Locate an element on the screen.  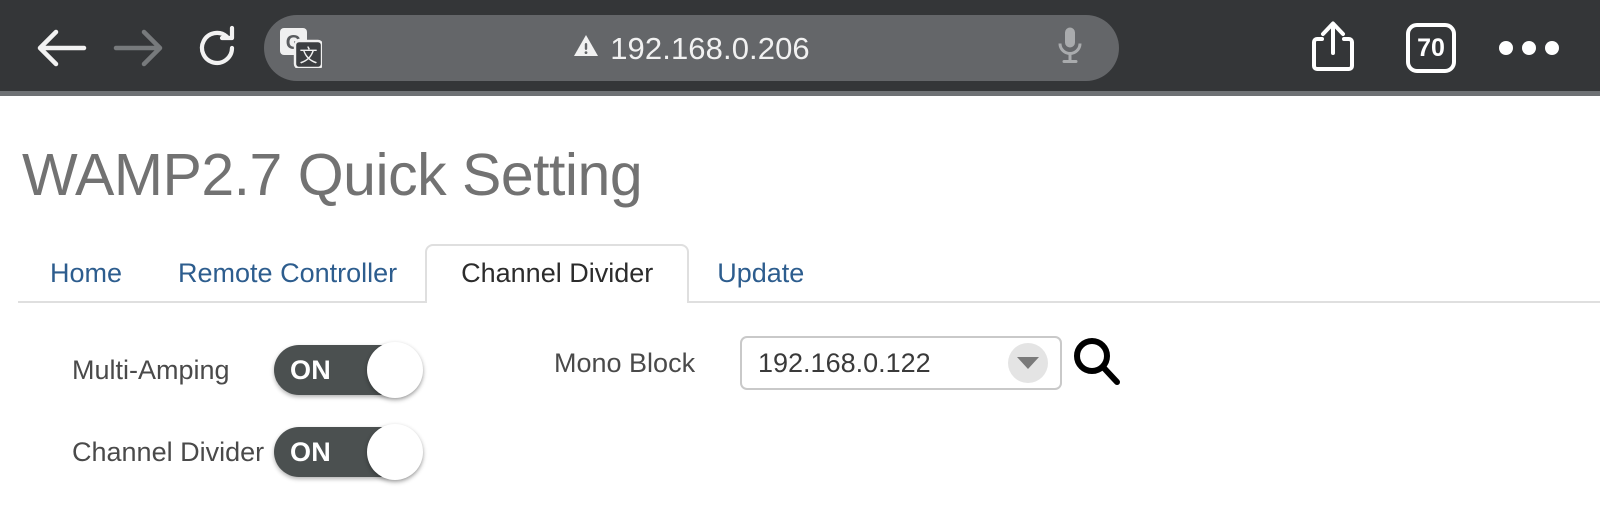
reload-icon is located at coordinates (217, 48).